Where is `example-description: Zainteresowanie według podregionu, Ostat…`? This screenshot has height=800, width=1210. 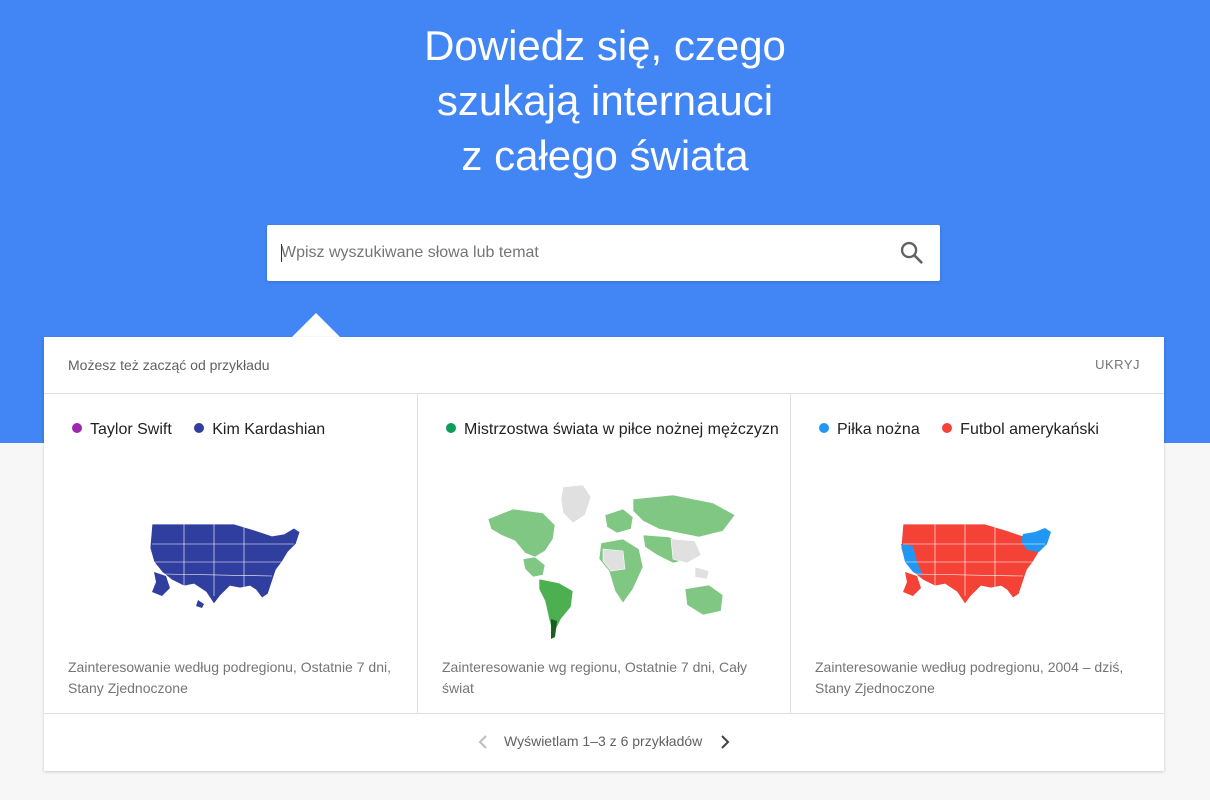 example-description: Zainteresowanie według podregionu, Ostat… is located at coordinates (229, 677).